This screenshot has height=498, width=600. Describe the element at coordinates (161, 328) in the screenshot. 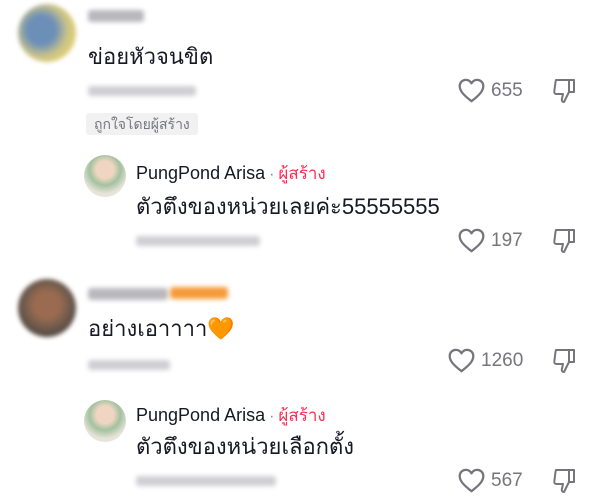

I see `comment-text: อย่างเอาาาา🧡` at that location.